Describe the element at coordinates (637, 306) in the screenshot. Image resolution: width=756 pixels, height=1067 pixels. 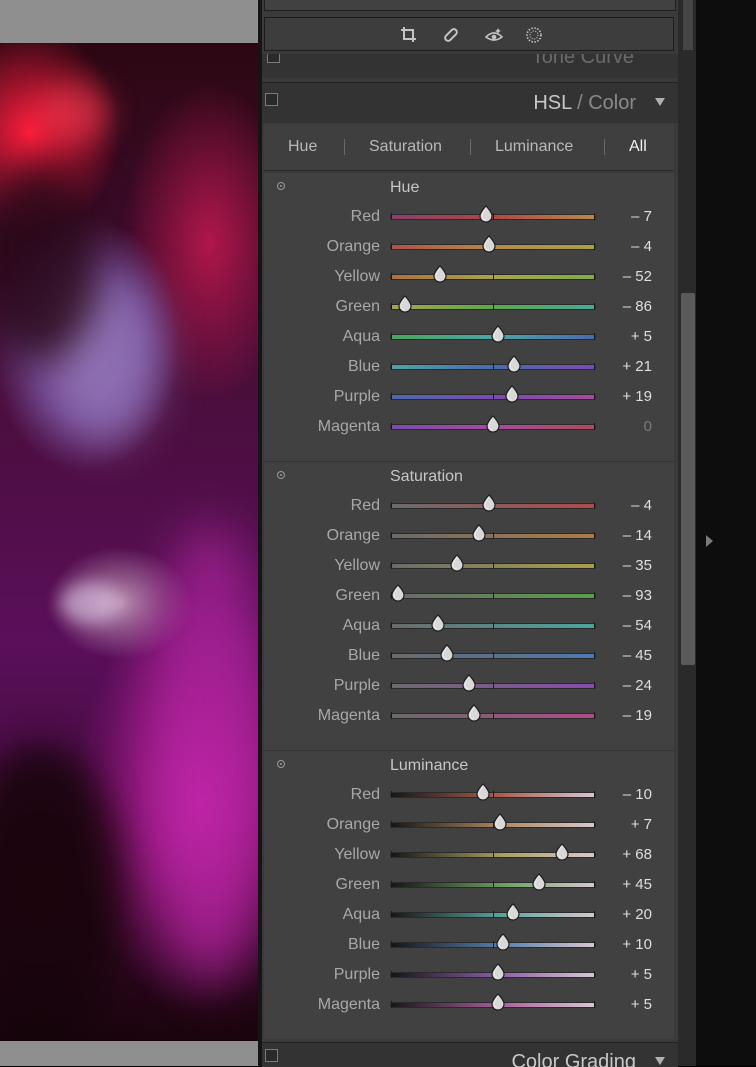
I see `slider-value: – 86` at that location.